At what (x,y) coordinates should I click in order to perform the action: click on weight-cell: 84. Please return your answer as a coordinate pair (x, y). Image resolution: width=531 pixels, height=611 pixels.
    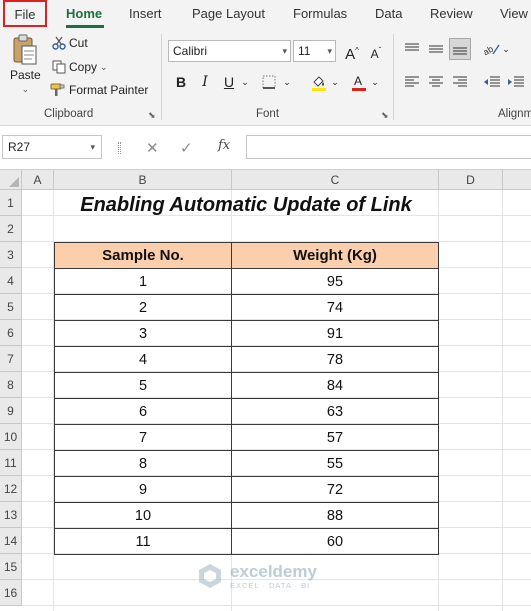
    Looking at the image, I should click on (335, 385).